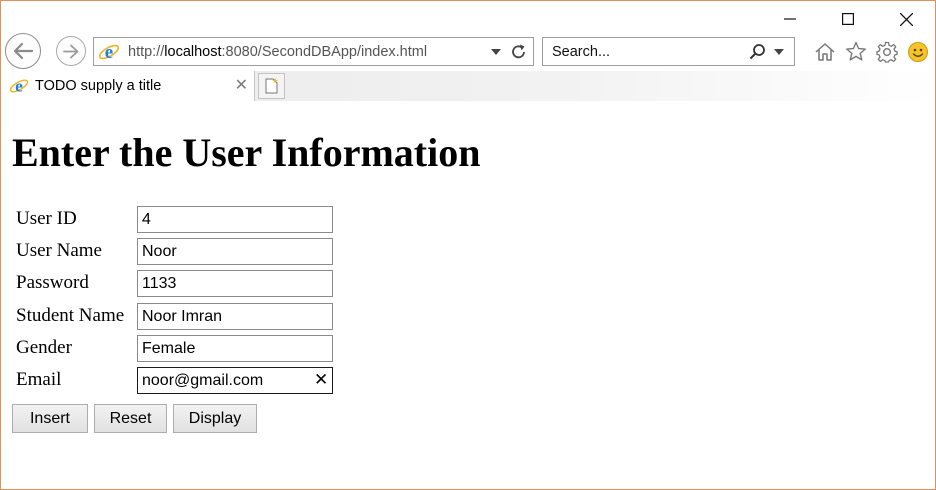  Describe the element at coordinates (46, 218) in the screenshot. I see `user-id-label: User ID` at that location.